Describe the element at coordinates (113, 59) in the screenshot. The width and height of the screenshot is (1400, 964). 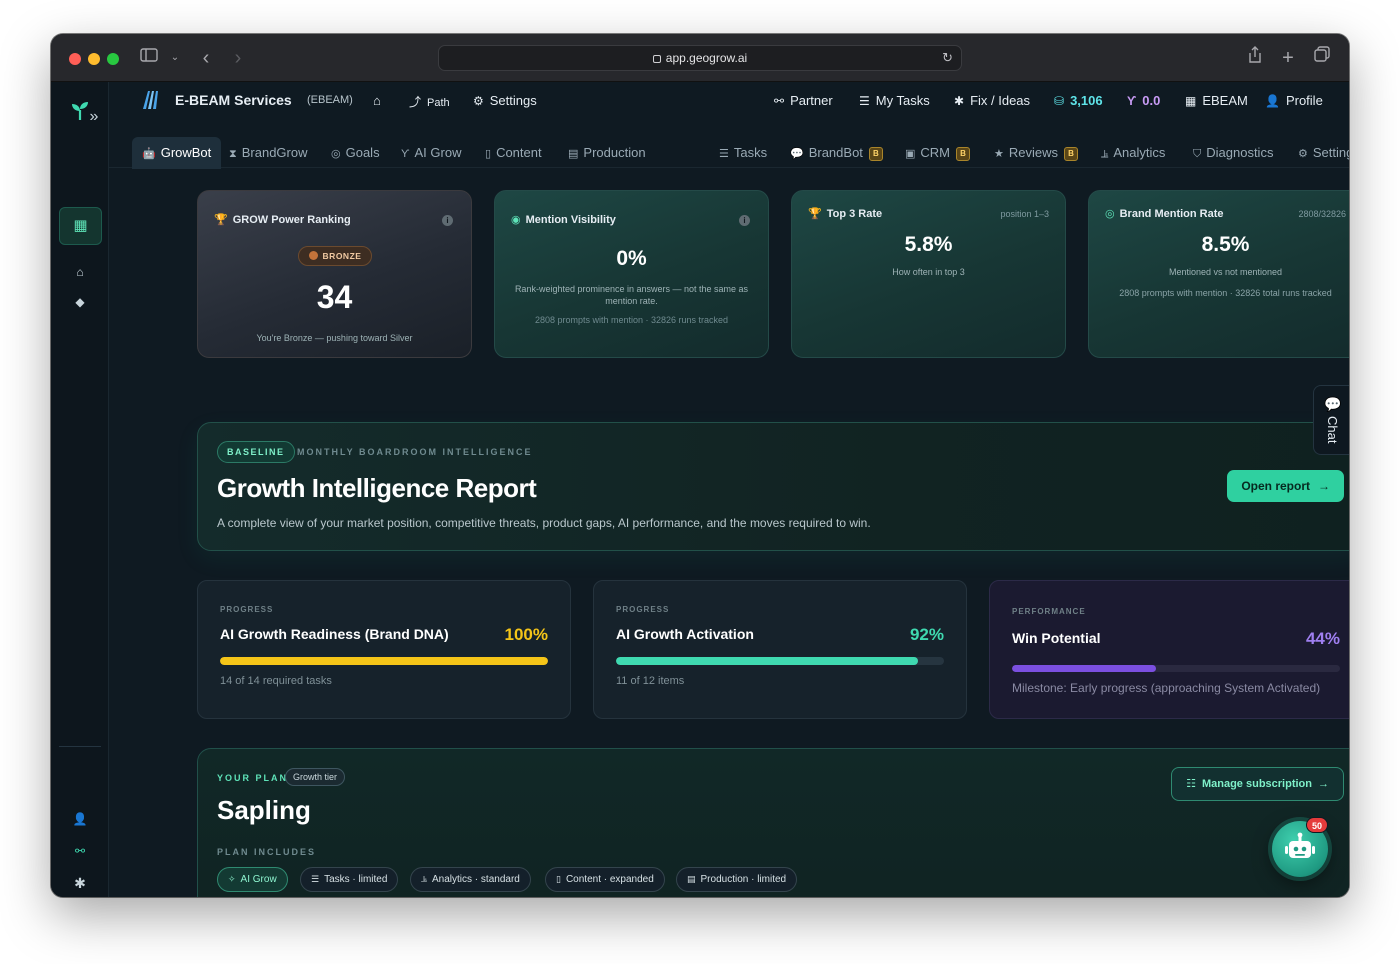
I see `zoom-window-button` at that location.